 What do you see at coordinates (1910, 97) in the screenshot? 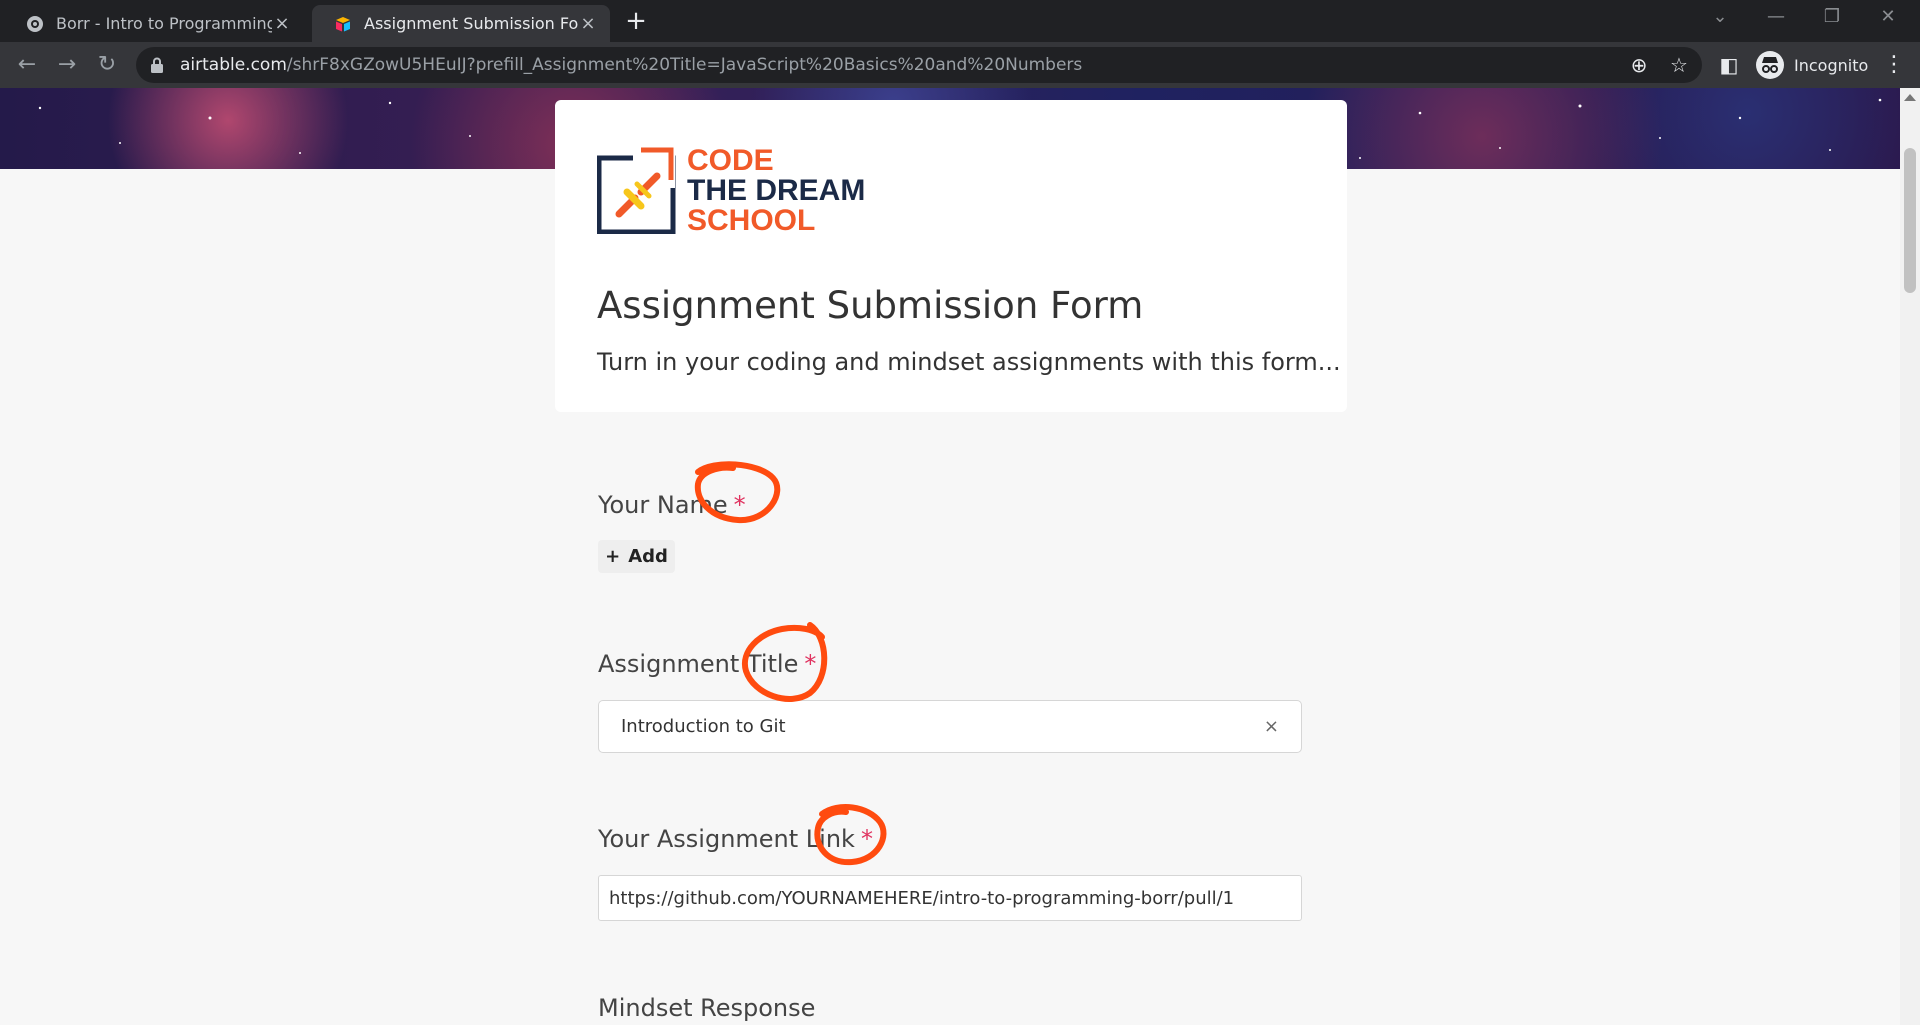
I see `scroll-up-arrow-icon` at bounding box center [1910, 97].